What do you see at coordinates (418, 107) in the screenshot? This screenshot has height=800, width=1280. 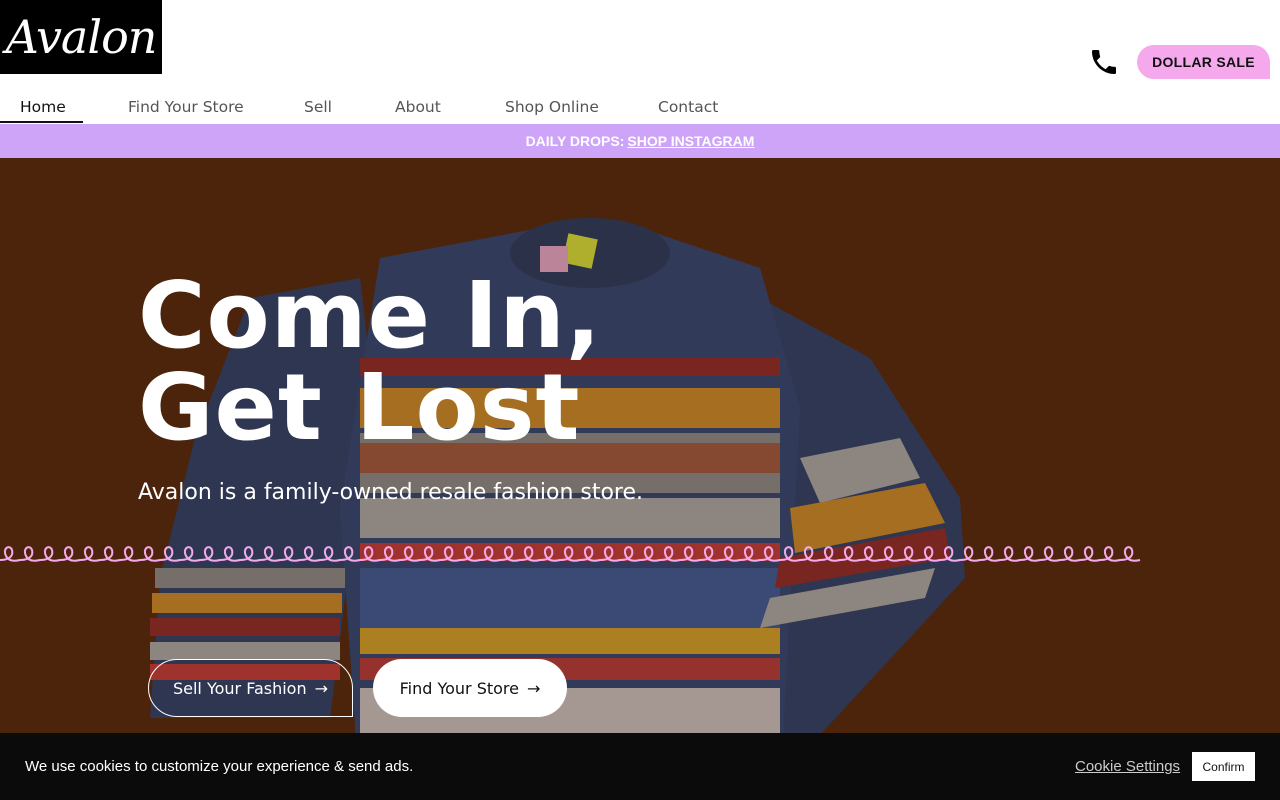 I see `nav-item-about: About` at bounding box center [418, 107].